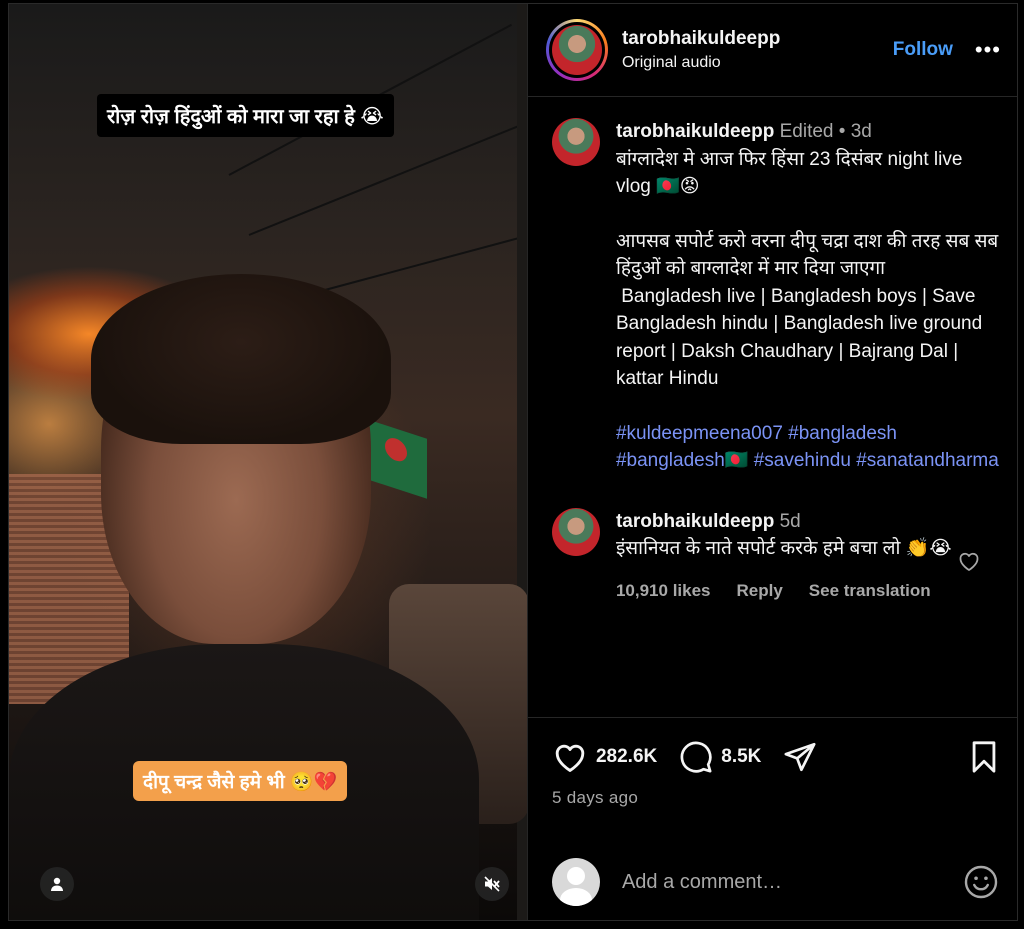 Image resolution: width=1024 pixels, height=929 pixels. Describe the element at coordinates (984, 757) in the screenshot. I see `bookmark-icon` at that location.